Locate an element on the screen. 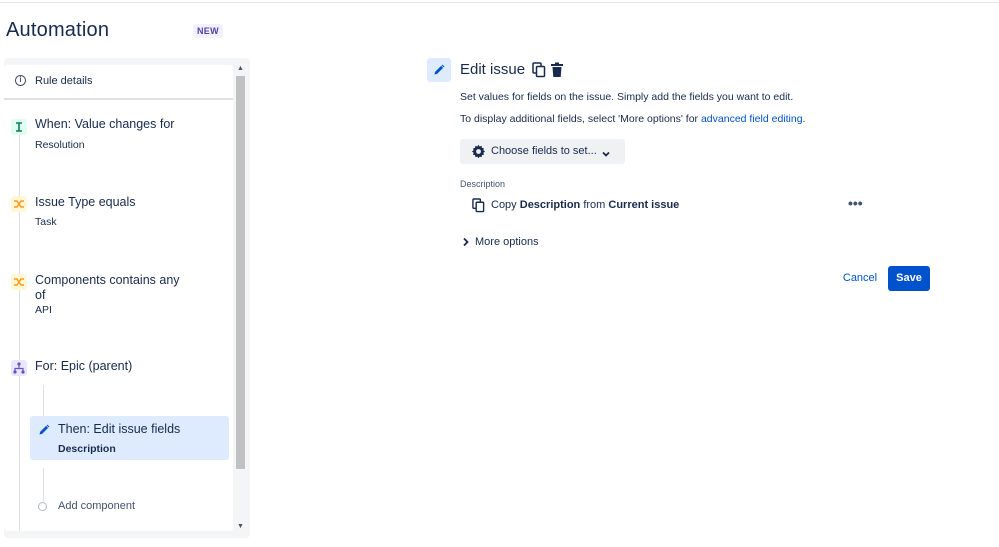  step-subtitle: Task is located at coordinates (46, 222).